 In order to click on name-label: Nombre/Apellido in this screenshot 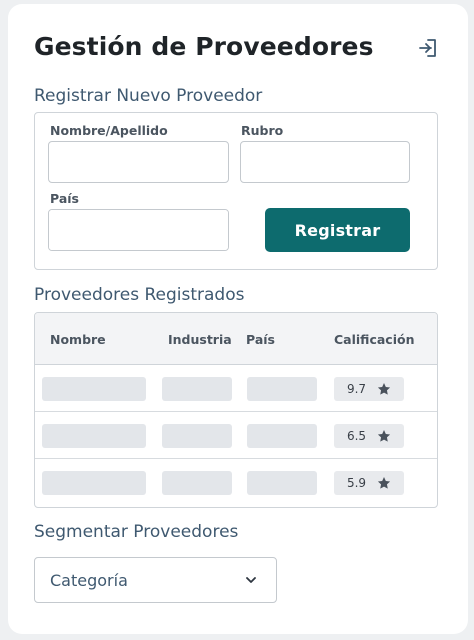, I will do `click(109, 130)`.